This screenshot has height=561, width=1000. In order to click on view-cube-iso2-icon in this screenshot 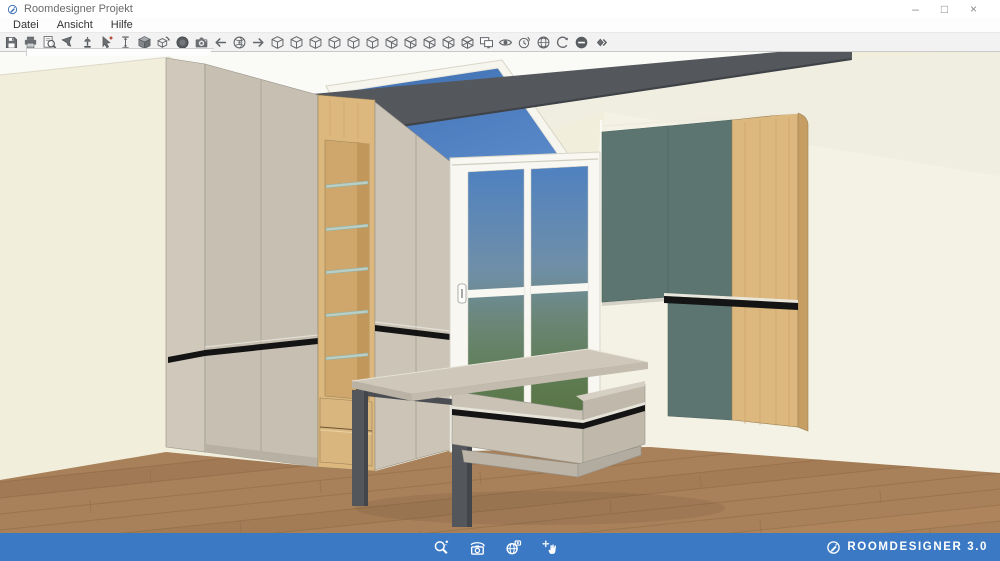, I will do `click(410, 42)`.